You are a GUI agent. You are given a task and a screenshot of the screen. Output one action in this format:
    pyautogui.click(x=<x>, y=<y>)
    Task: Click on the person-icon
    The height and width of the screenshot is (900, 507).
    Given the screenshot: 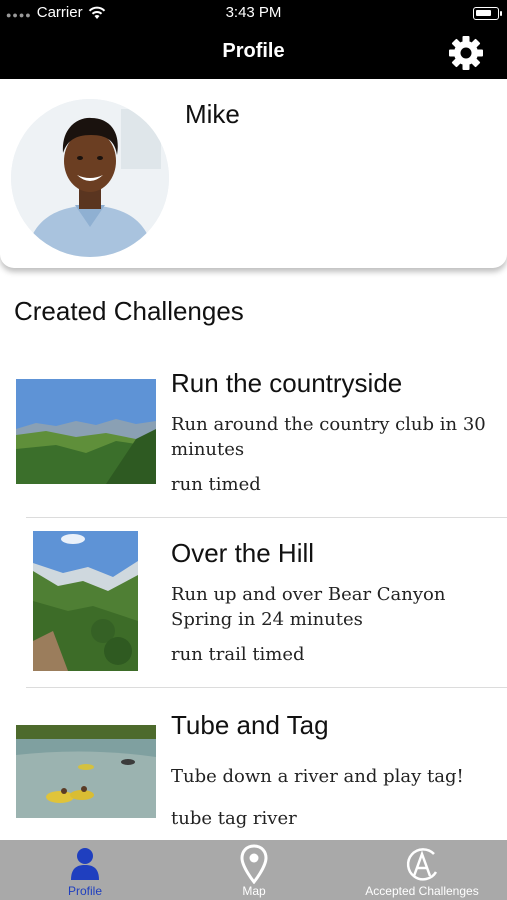 What is the action you would take?
    pyautogui.click(x=85, y=864)
    